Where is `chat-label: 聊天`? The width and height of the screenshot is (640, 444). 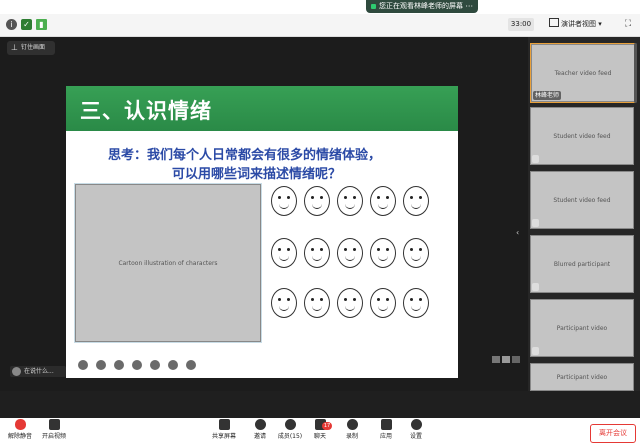 chat-label: 聊天 is located at coordinates (319, 436).